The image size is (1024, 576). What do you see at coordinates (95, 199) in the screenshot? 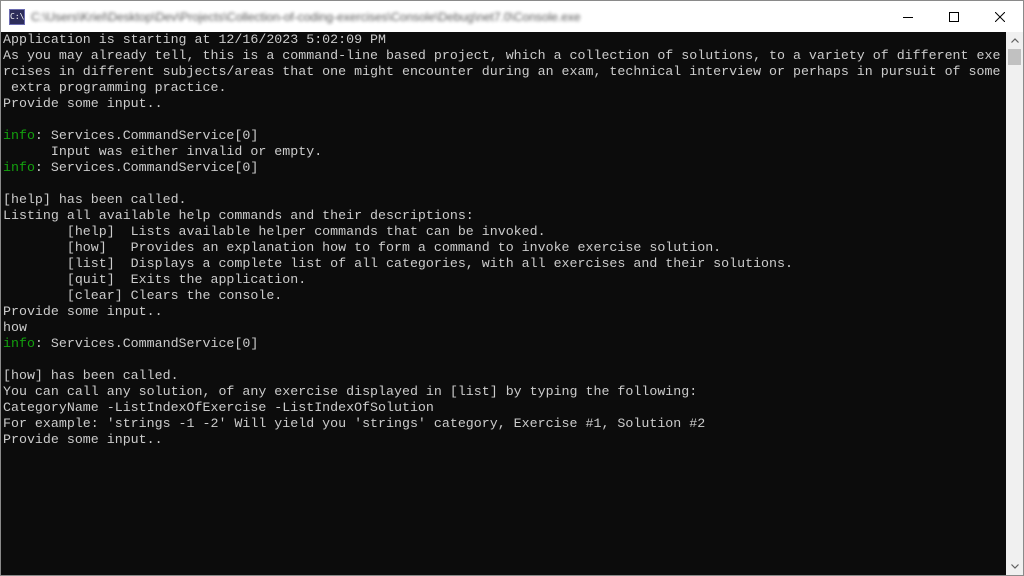
I see `console-line-text: [help] has been called.` at bounding box center [95, 199].